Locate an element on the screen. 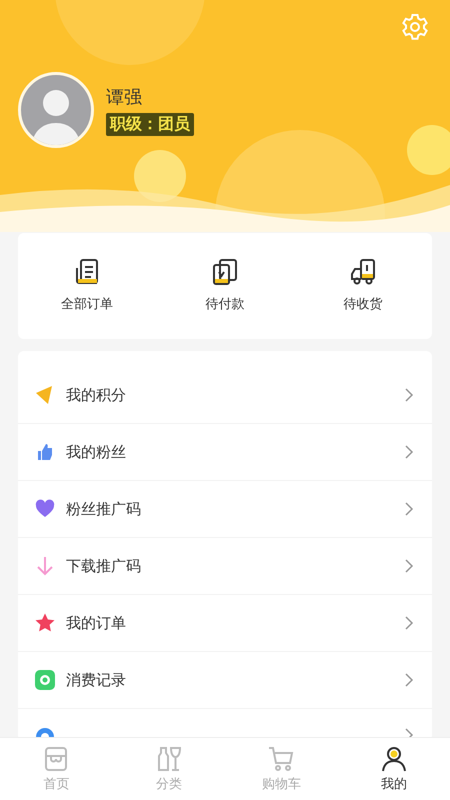 This screenshot has height=800, width=450. truck-icon is located at coordinates (363, 272).